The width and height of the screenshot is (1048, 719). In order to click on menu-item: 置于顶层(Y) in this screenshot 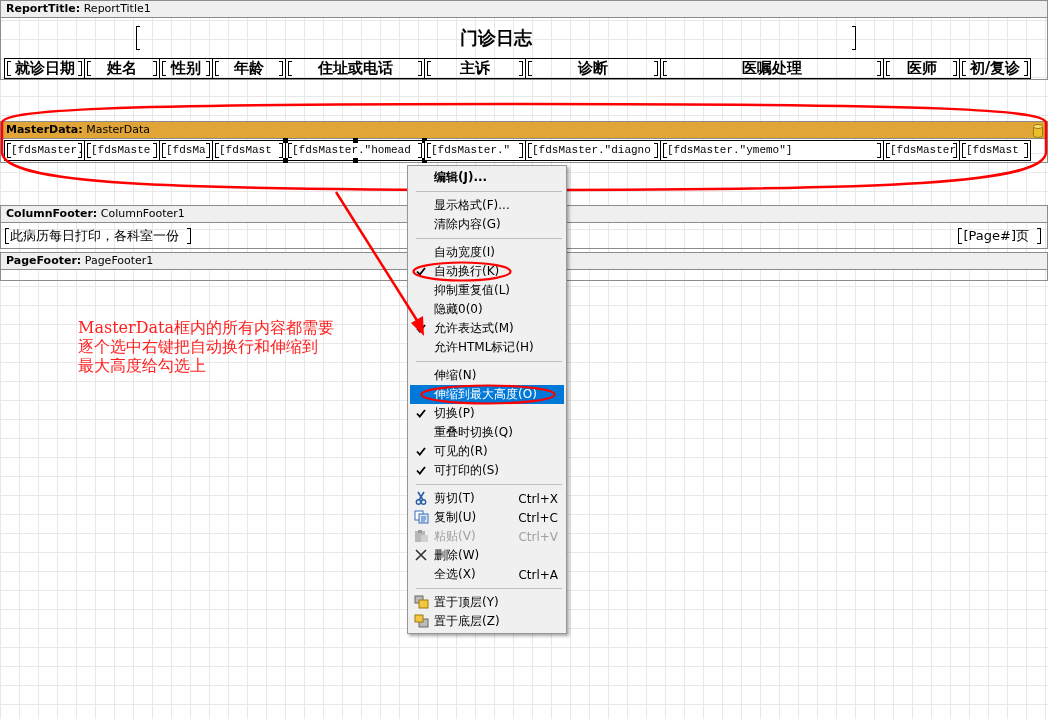, I will do `click(487, 602)`.